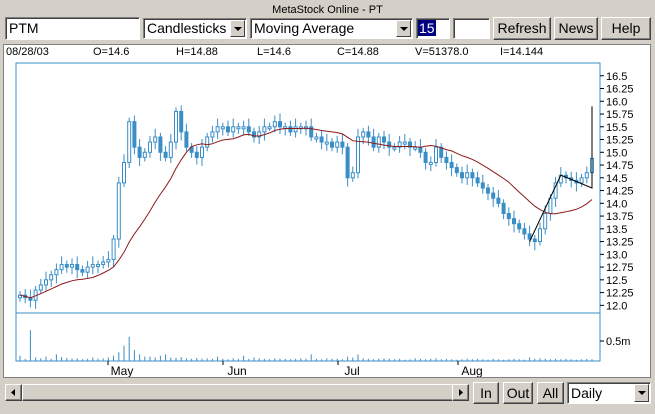  What do you see at coordinates (620, 90) in the screenshot?
I see `y-tick-label: 16.25` at bounding box center [620, 90].